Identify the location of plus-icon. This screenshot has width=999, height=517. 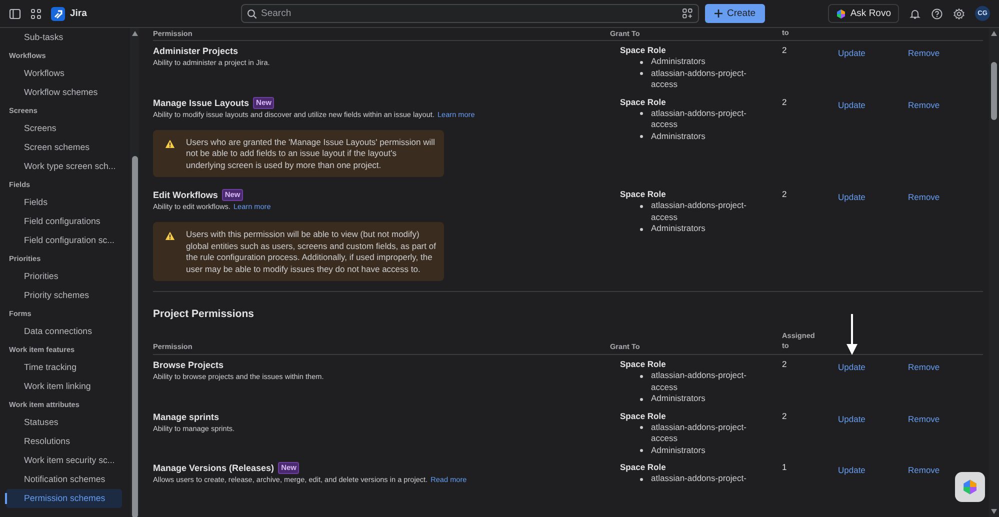
(718, 13).